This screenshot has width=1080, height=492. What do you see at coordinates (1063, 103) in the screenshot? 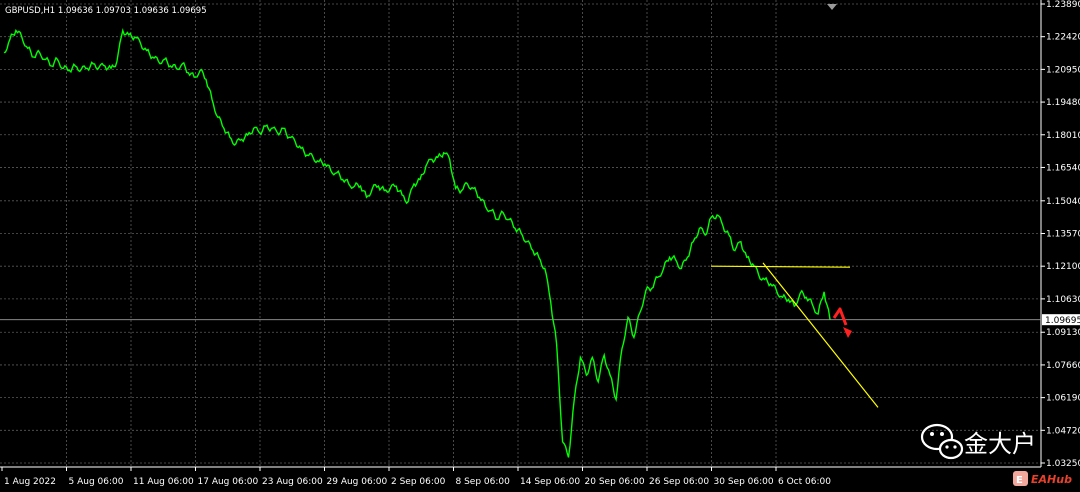
I see `y-tick-label: 1.19480` at bounding box center [1063, 103].